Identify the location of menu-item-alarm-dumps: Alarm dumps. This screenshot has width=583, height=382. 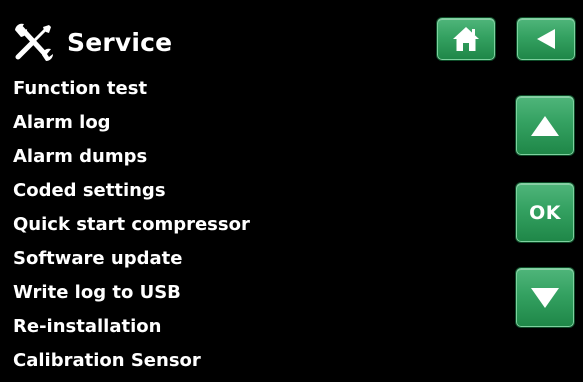
(131, 161).